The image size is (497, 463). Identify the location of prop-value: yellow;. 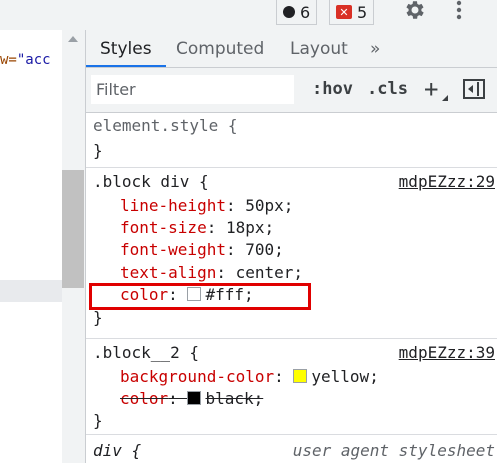
(345, 376).